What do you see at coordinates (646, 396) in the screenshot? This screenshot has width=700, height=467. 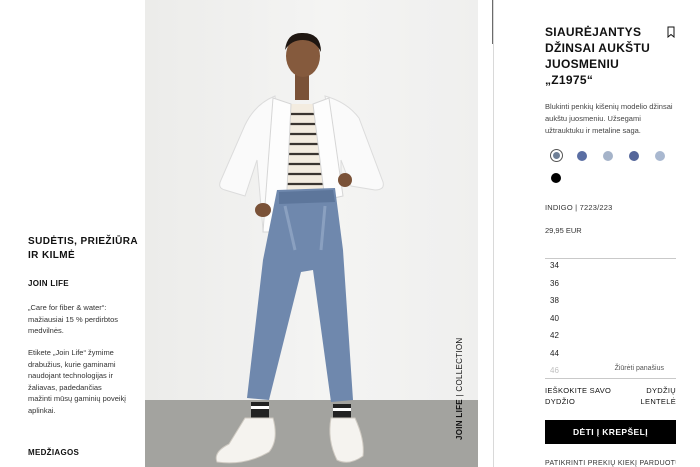 I see `size-chart-link: DYDŽIŲ LENTELĖ` at bounding box center [646, 396].